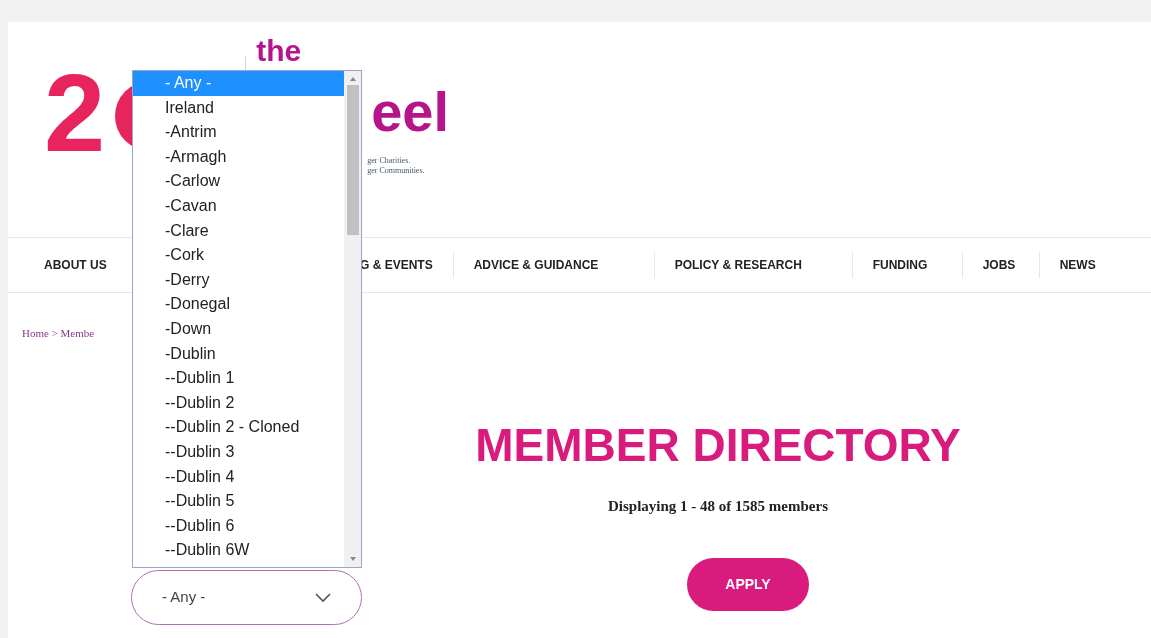  What do you see at coordinates (753, 265) in the screenshot?
I see `nav-link: POLICY & RESEARCH` at bounding box center [753, 265].